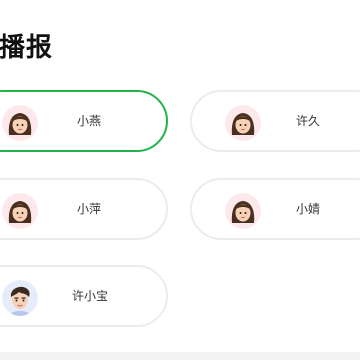 Image resolution: width=360 pixels, height=360 pixels. What do you see at coordinates (90, 296) in the screenshot?
I see `voice-name: 许小宝` at bounding box center [90, 296].